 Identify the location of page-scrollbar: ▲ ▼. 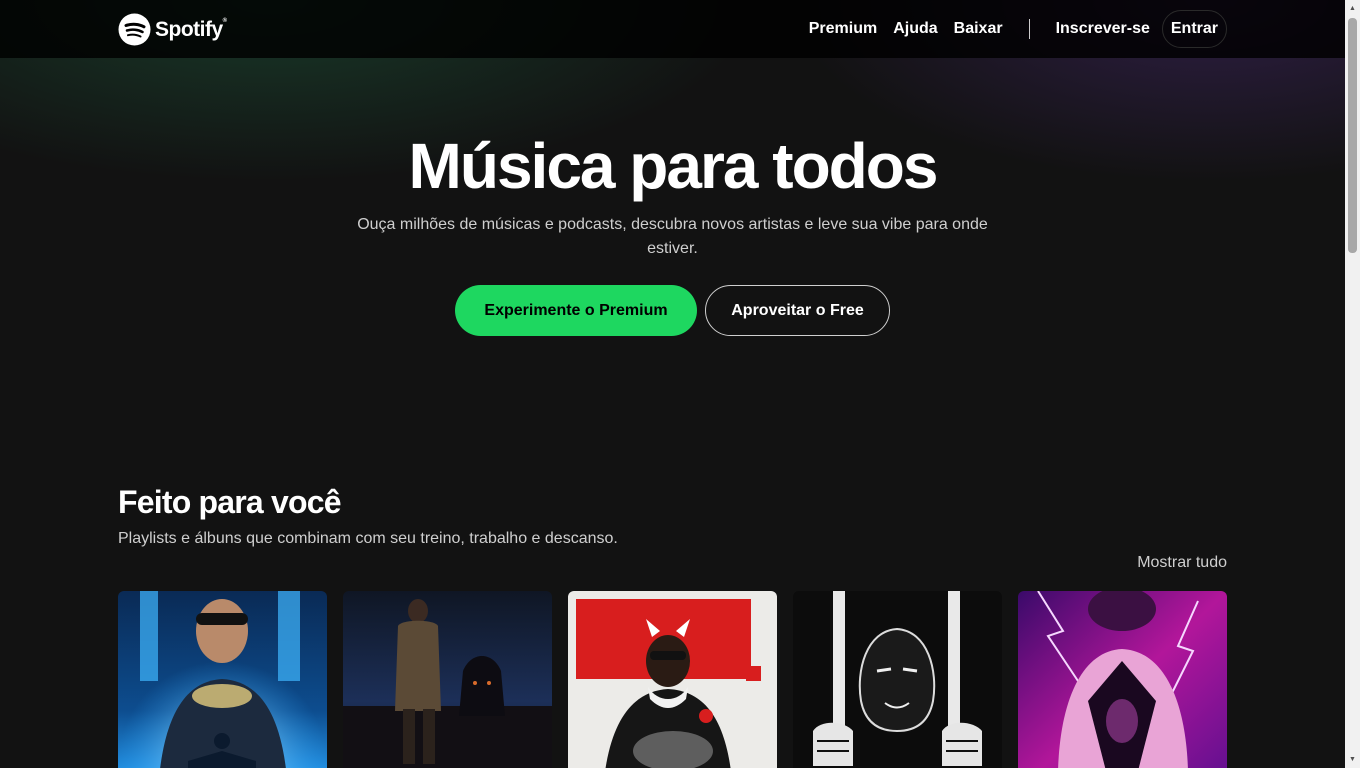
(1352, 384).